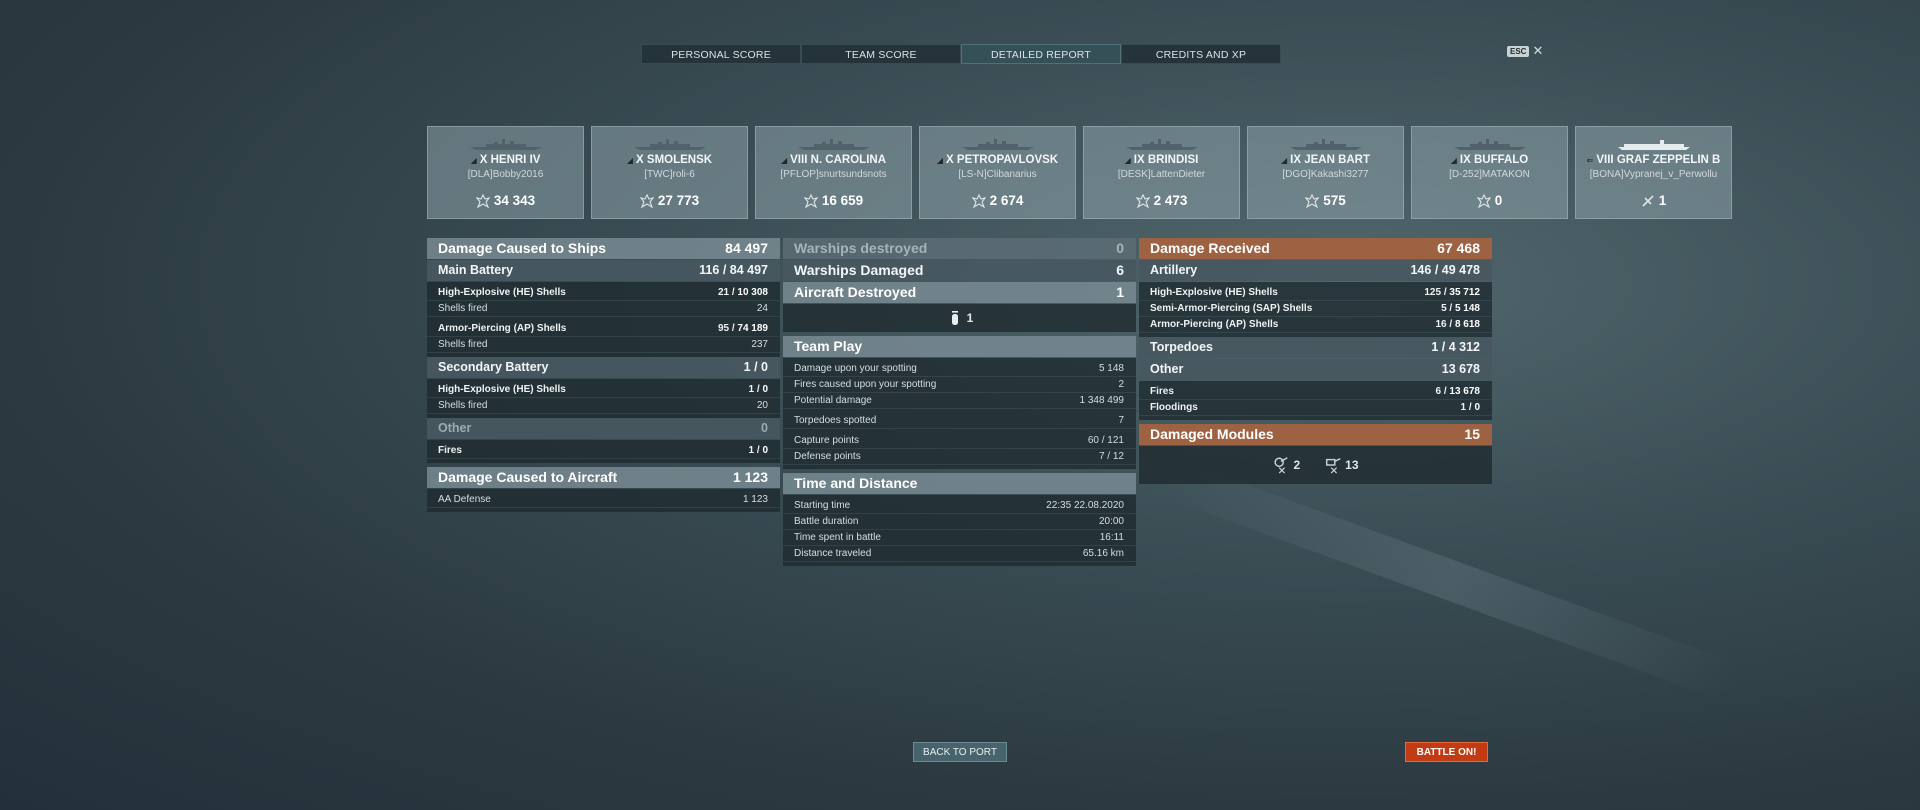 The width and height of the screenshot is (1920, 810). I want to click on ship-score: 575, so click(1325, 200).